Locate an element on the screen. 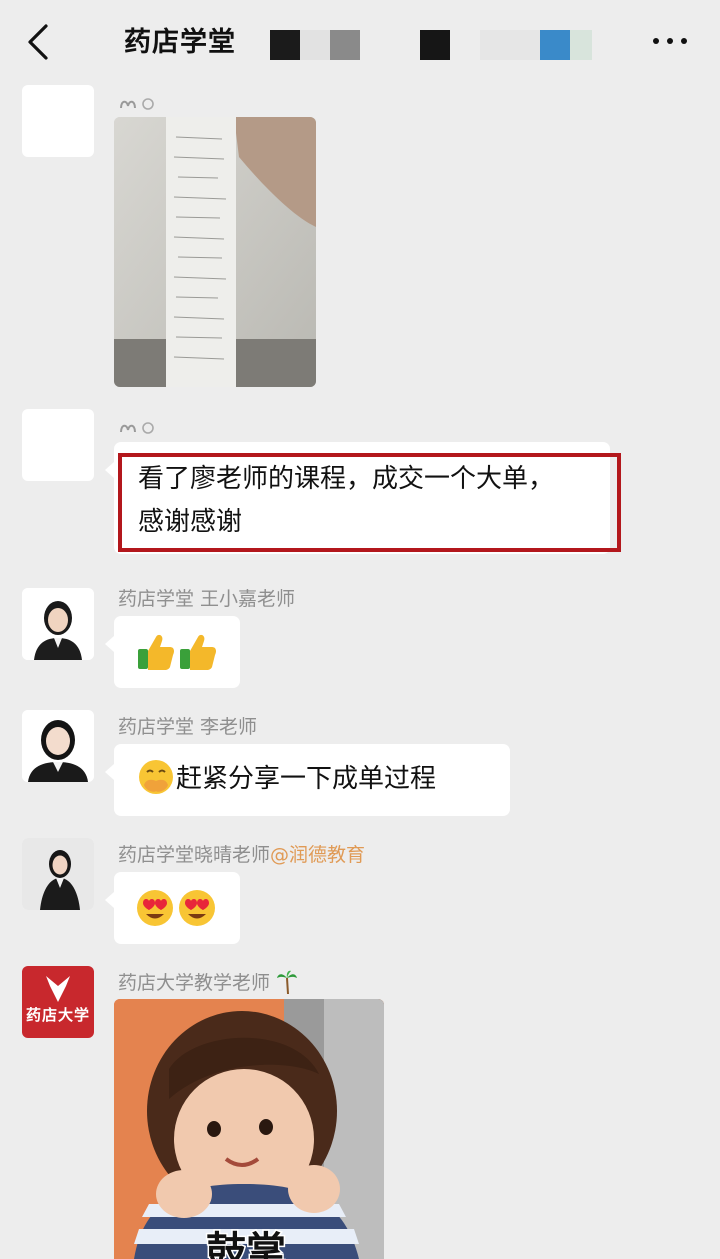 This screenshot has height=1259, width=720. sender-name-text: 药店学堂晓晴老师 is located at coordinates (194, 855).